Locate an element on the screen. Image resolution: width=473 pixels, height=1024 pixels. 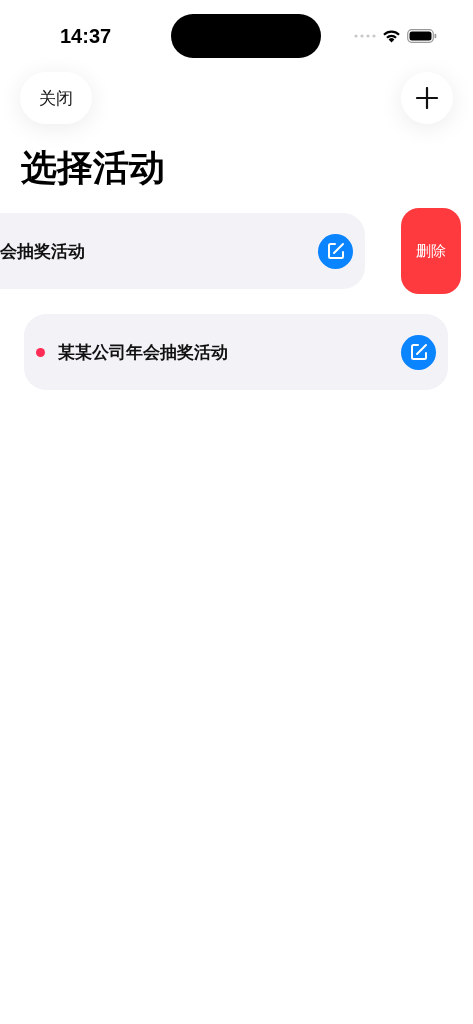
page-title: 选择活动 is located at coordinates (93, 168).